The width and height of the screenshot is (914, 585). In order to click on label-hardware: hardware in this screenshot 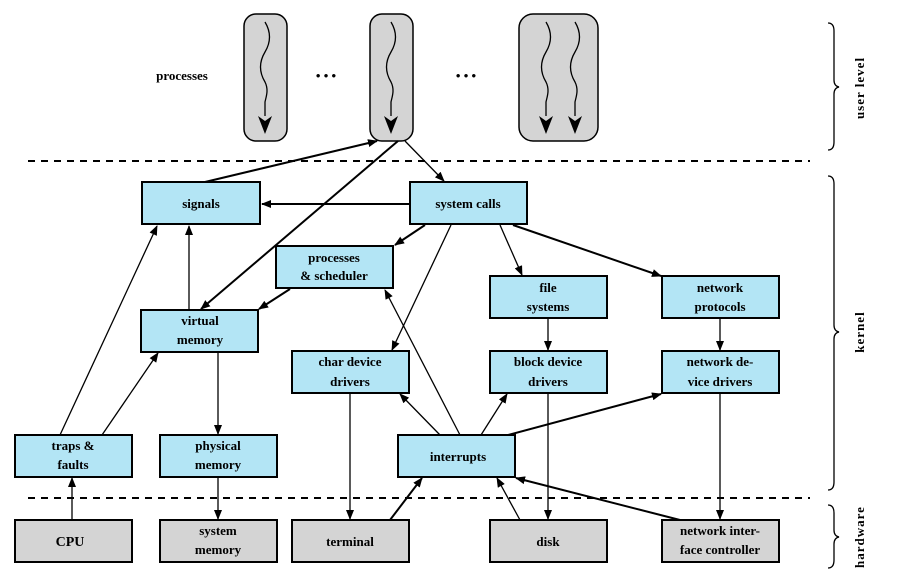, I will do `click(859, 537)`.